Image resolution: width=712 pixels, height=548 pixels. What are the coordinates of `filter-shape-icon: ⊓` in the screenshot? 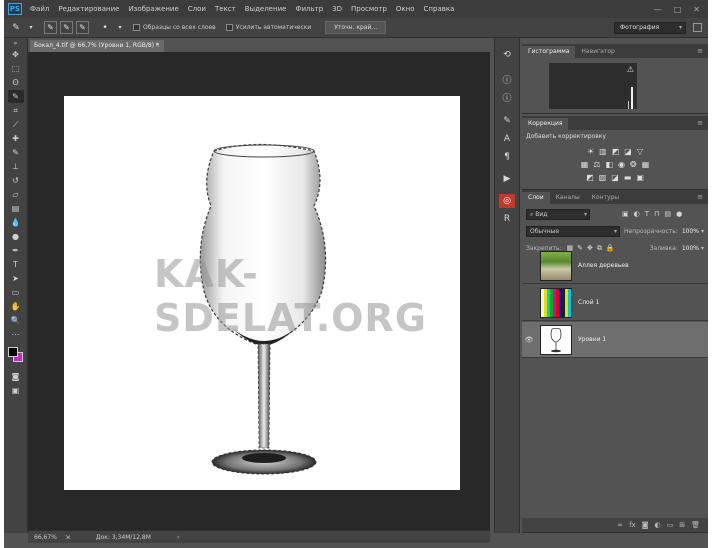 It's located at (656, 214).